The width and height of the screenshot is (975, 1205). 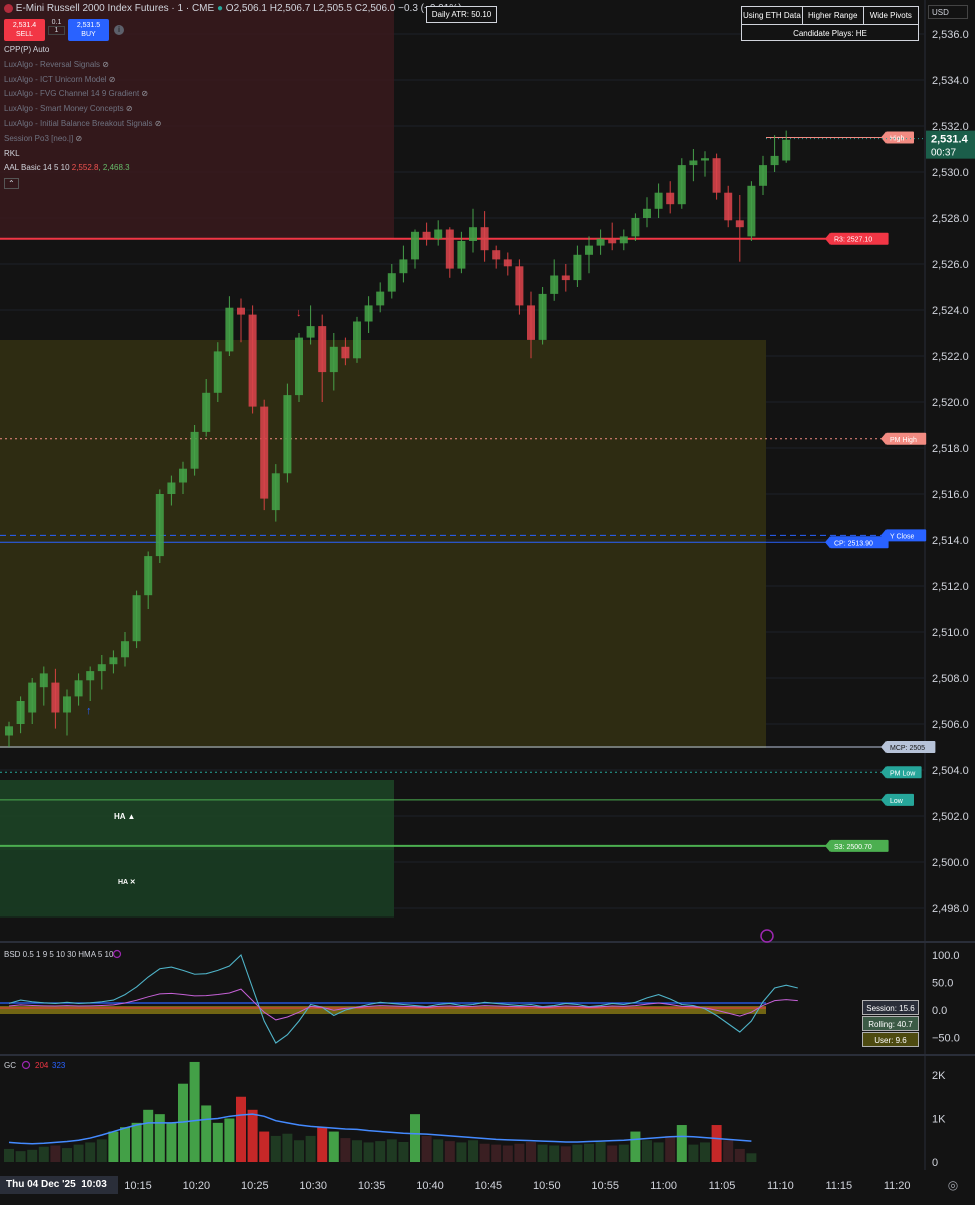 What do you see at coordinates (948, 12) in the screenshot?
I see `currency-selector: USD` at bounding box center [948, 12].